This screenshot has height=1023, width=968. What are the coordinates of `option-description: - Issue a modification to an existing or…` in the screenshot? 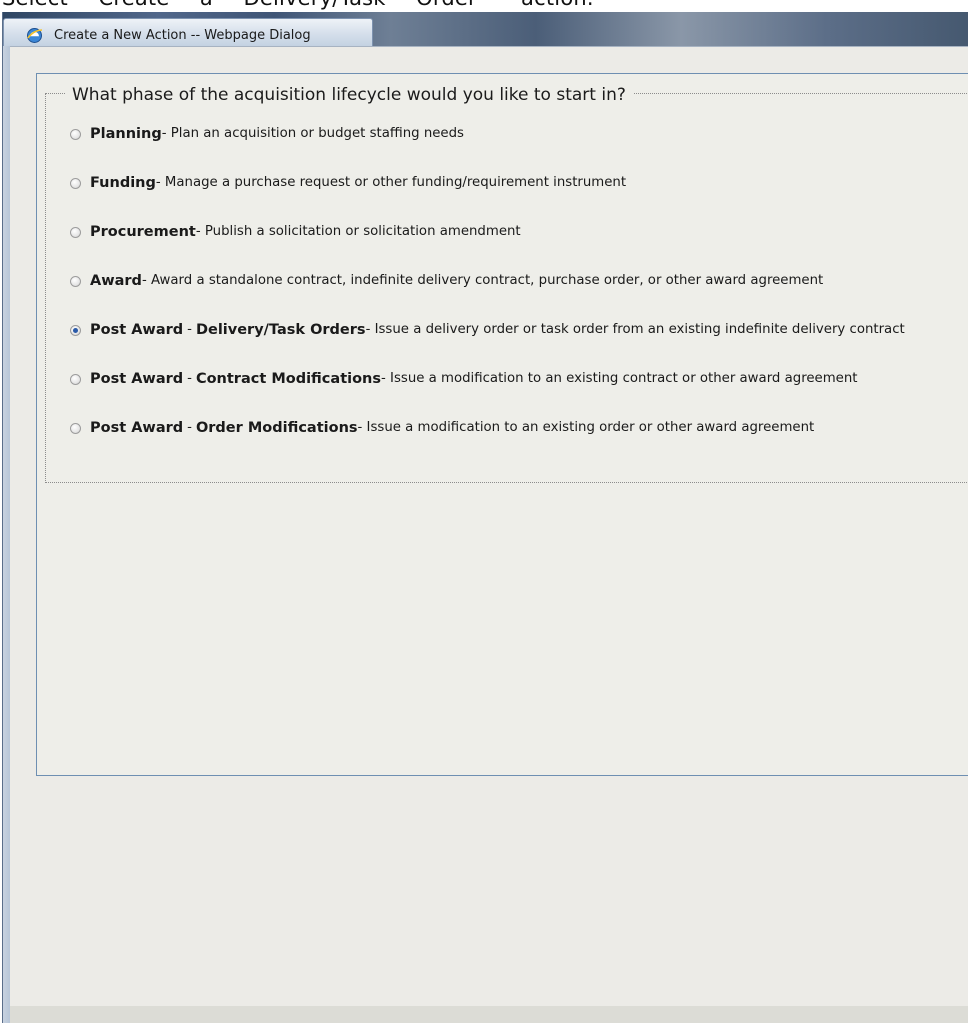 It's located at (586, 427).